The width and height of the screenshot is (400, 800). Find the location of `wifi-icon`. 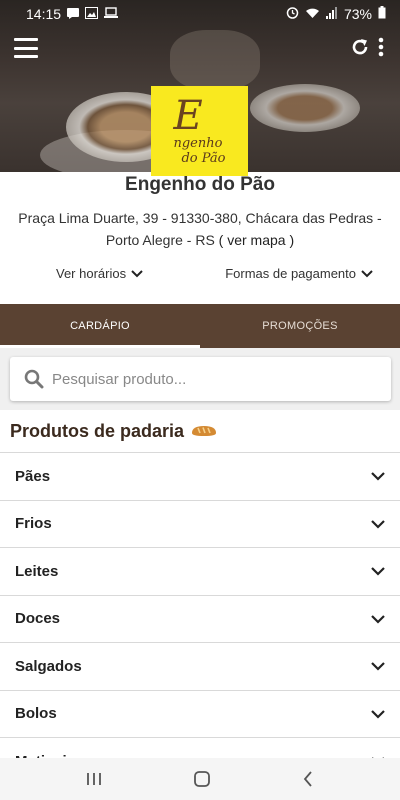

wifi-icon is located at coordinates (312, 14).